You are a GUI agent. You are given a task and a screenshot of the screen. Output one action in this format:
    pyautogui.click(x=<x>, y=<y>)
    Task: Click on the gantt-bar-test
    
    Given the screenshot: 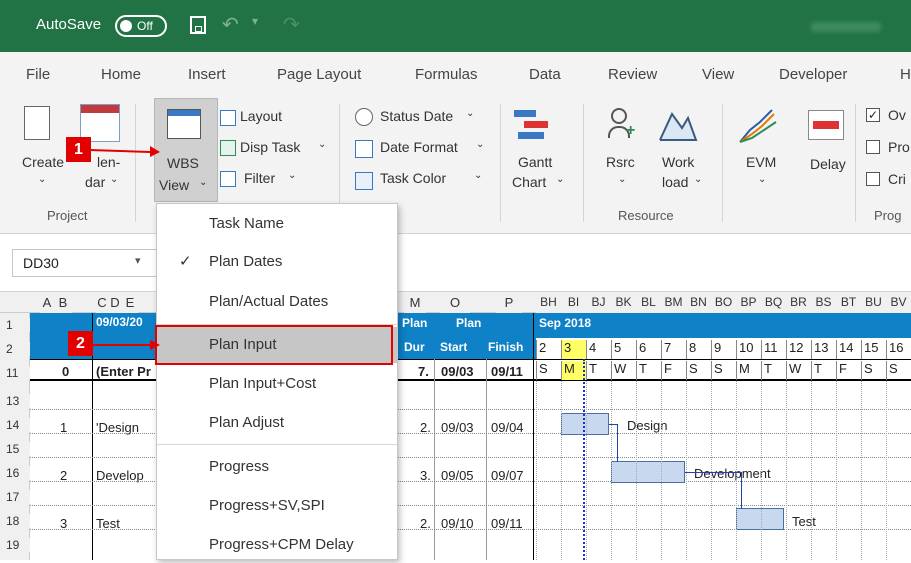 What is the action you would take?
    pyautogui.click(x=760, y=519)
    